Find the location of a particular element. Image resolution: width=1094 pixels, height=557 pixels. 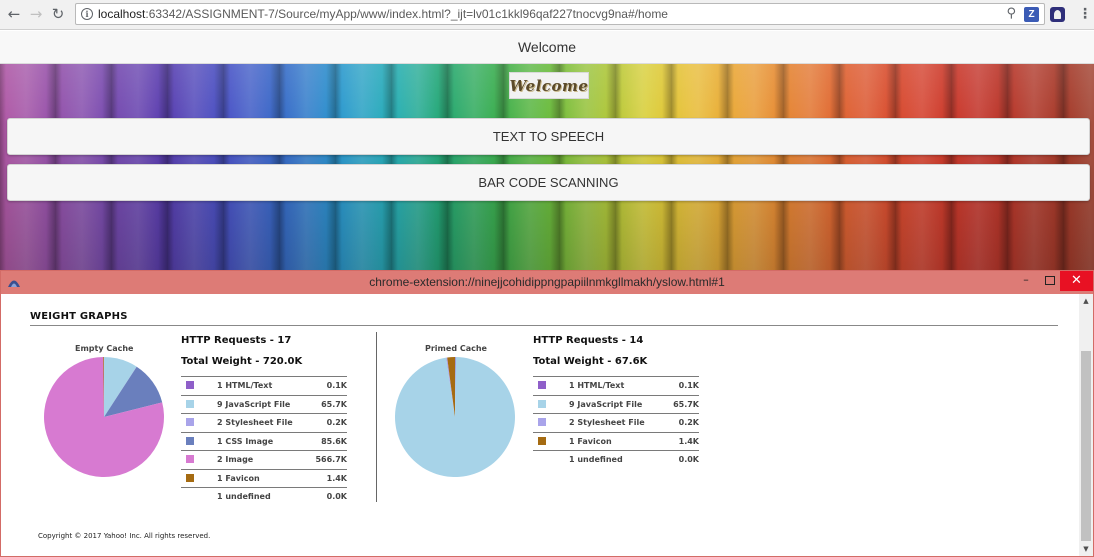

row-size: 85.6K is located at coordinates (334, 441).